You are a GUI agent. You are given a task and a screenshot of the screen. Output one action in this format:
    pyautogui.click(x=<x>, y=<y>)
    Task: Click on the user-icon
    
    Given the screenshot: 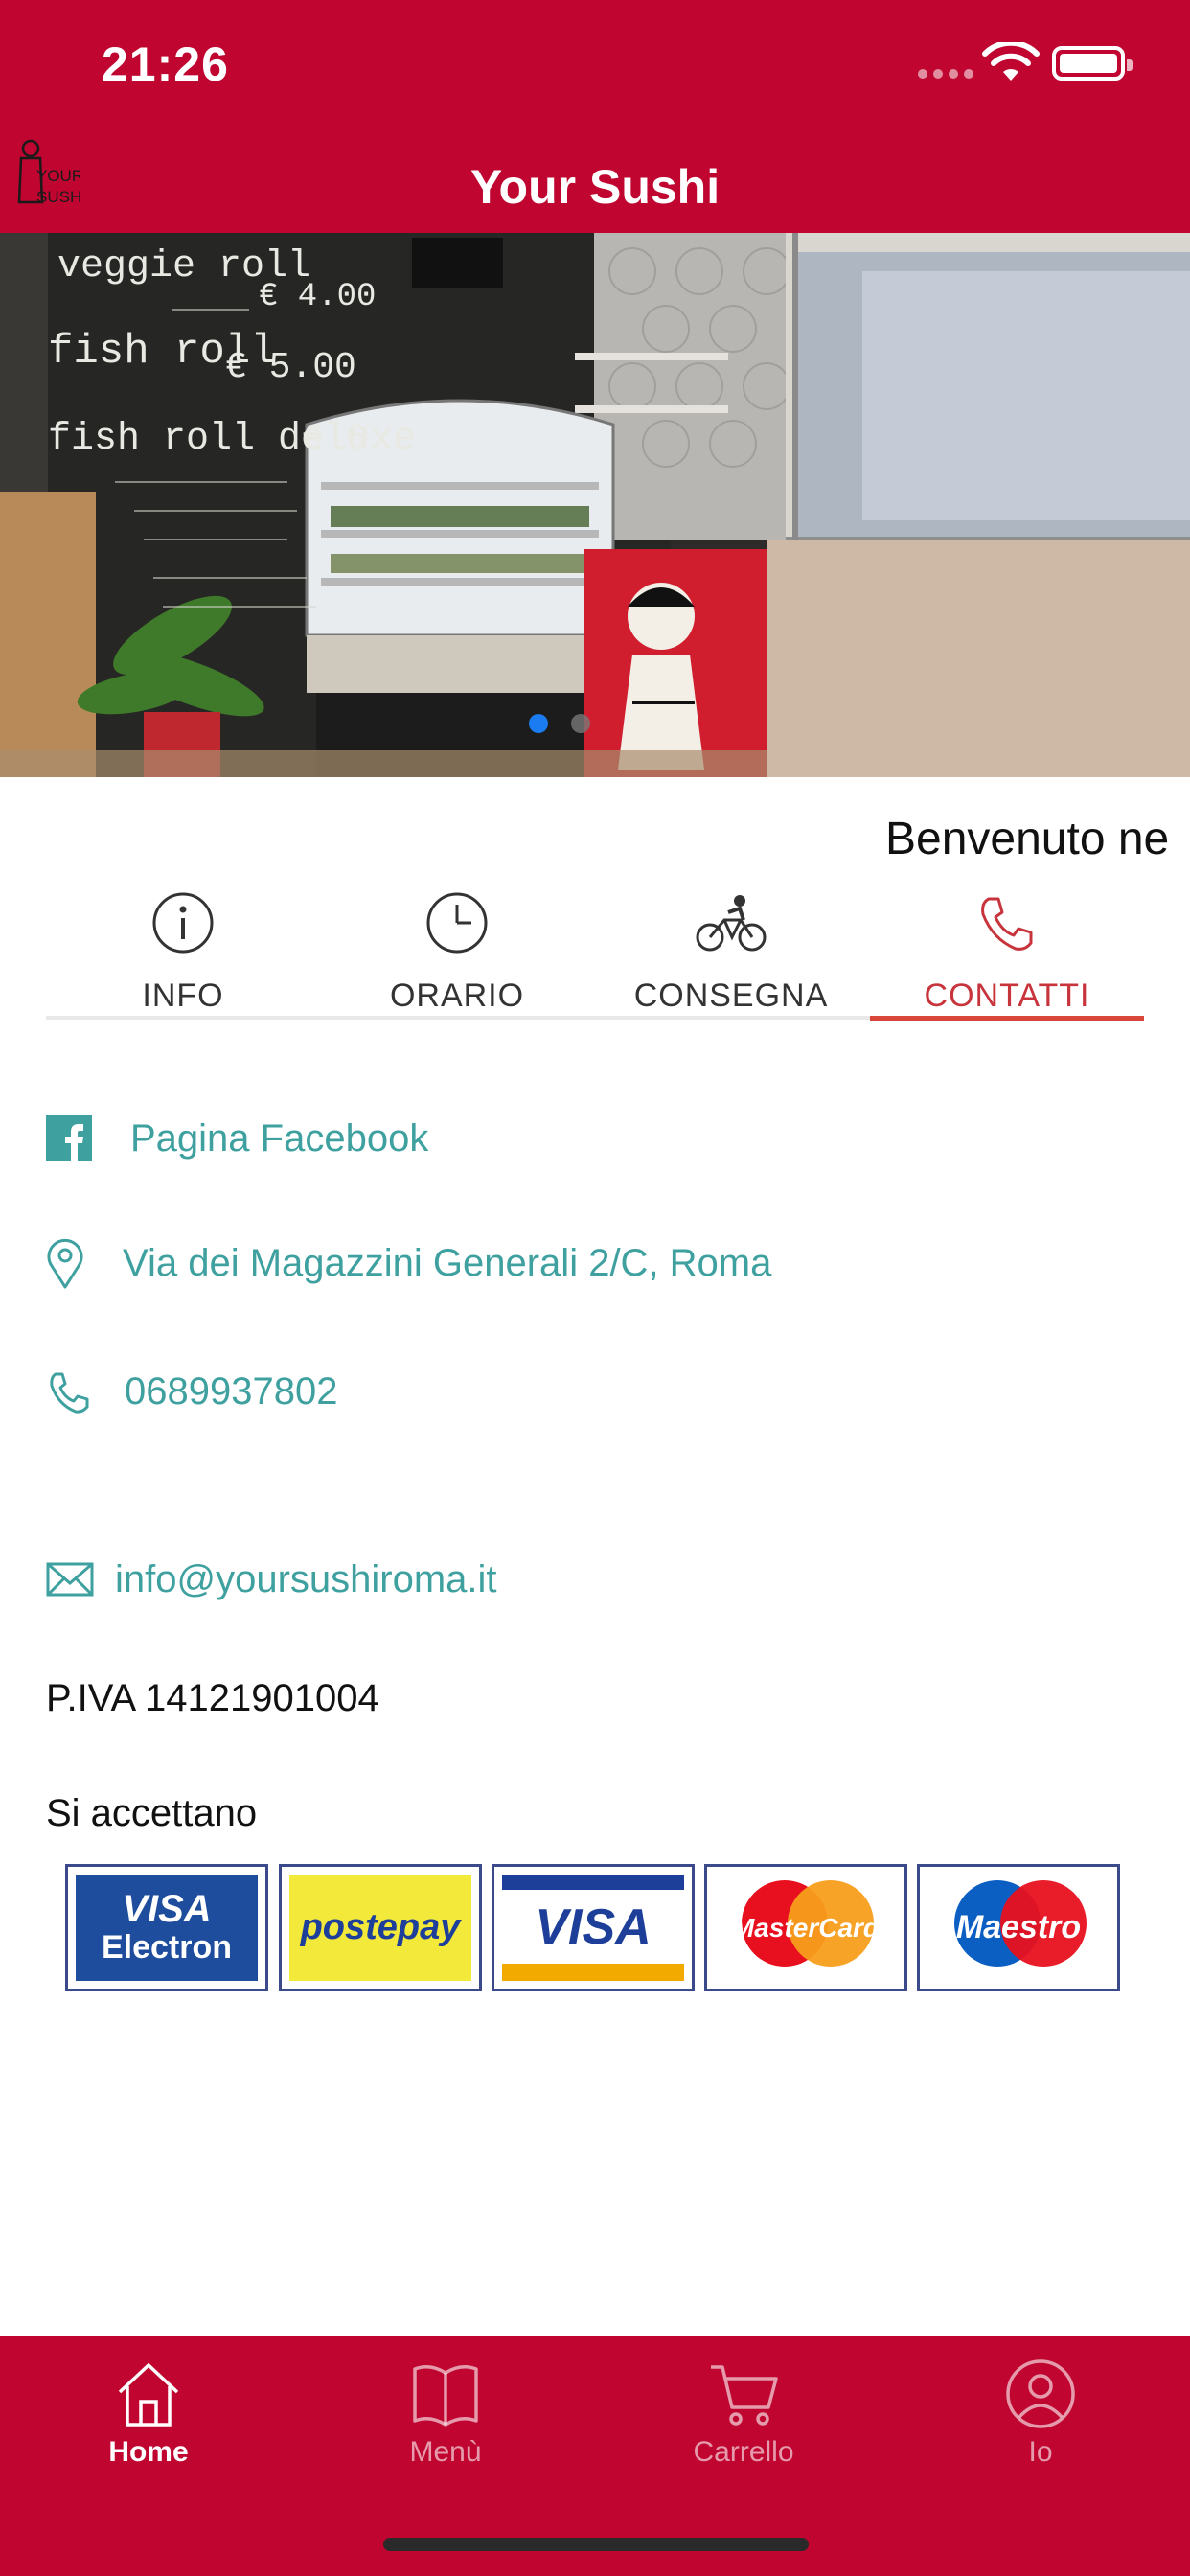 What is the action you would take?
    pyautogui.click(x=1040, y=2393)
    